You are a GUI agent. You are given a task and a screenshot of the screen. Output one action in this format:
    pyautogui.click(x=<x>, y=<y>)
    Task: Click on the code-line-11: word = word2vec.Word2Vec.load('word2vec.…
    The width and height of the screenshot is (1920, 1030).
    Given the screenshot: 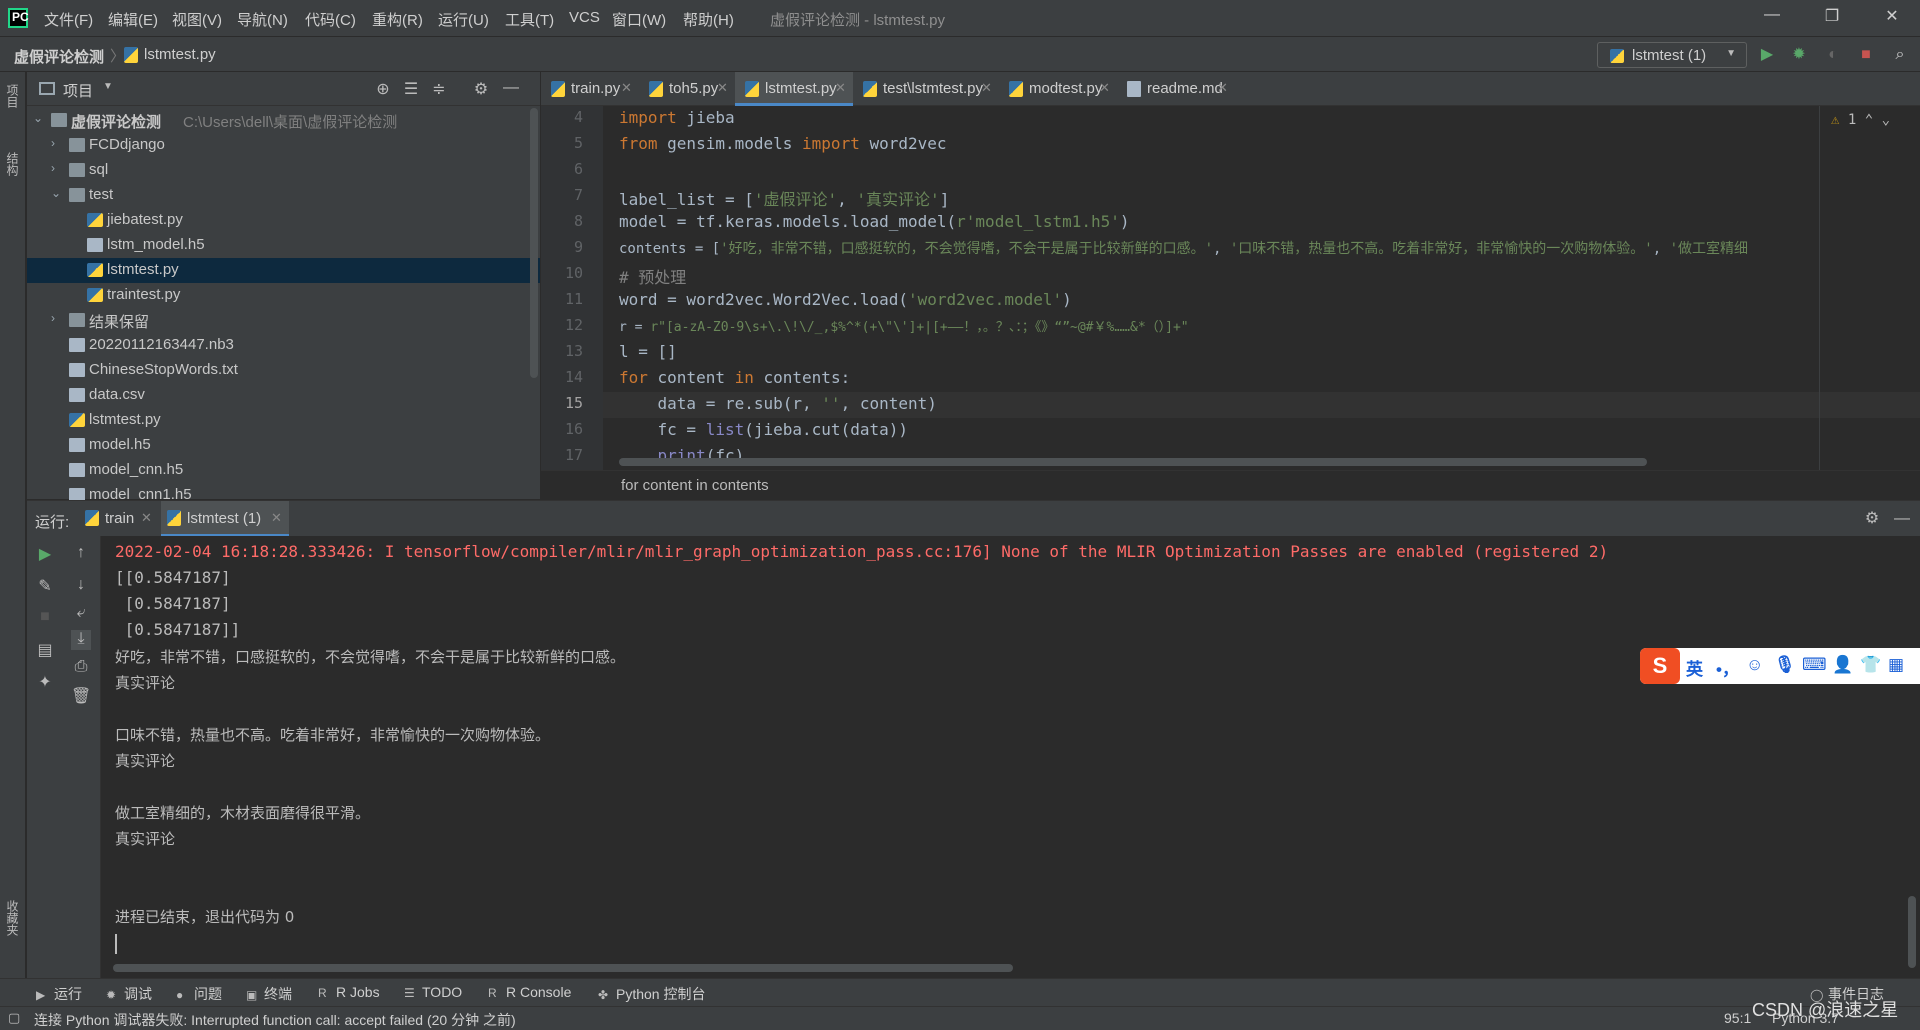 What is the action you would take?
    pyautogui.click(x=845, y=299)
    